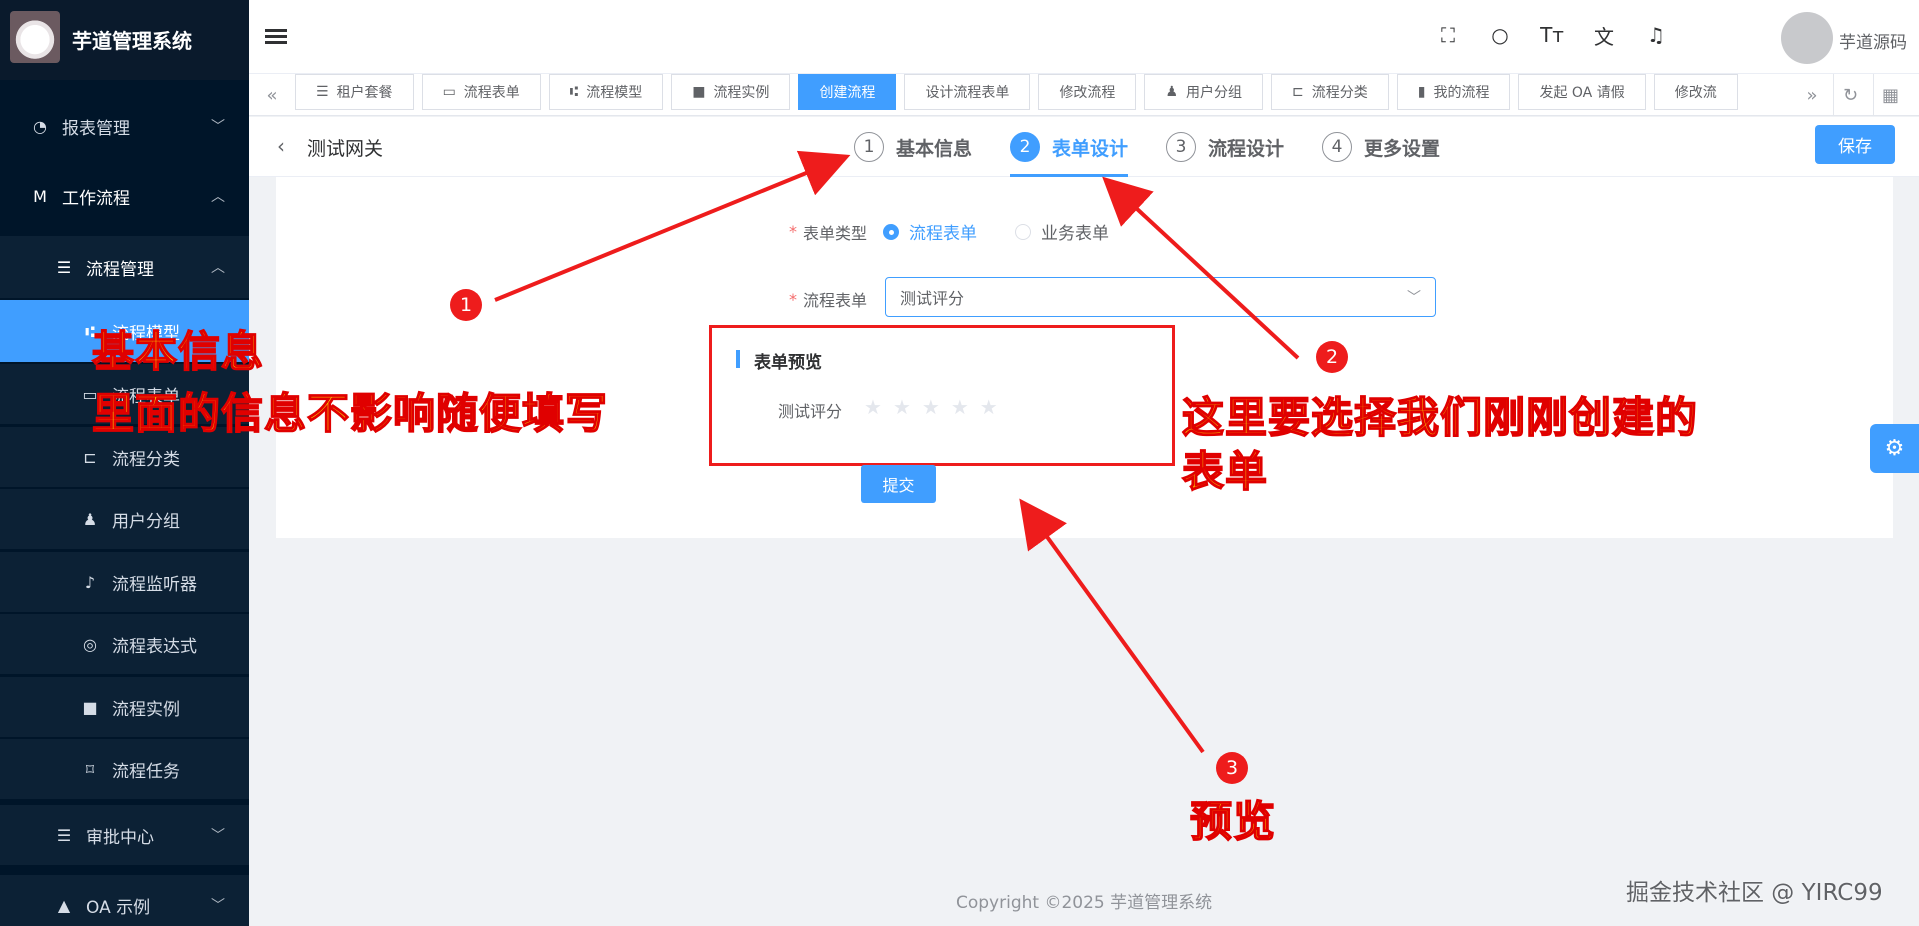  I want to click on step-more-settings: 4 更多设置, so click(1381, 147).